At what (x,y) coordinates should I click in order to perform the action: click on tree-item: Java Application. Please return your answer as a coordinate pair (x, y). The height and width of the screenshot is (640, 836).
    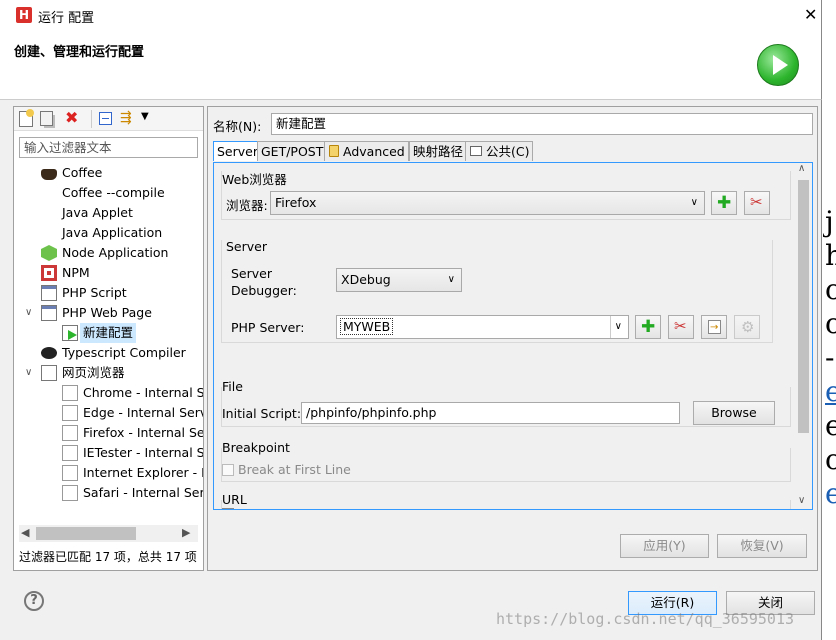
    Looking at the image, I should click on (108, 233).